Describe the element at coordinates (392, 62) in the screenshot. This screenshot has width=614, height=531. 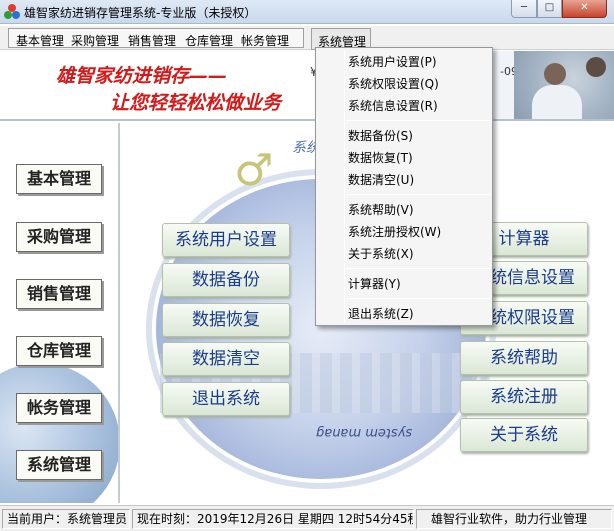
I see `dropdown-item-user-settings: 系统用户设置(P)` at that location.